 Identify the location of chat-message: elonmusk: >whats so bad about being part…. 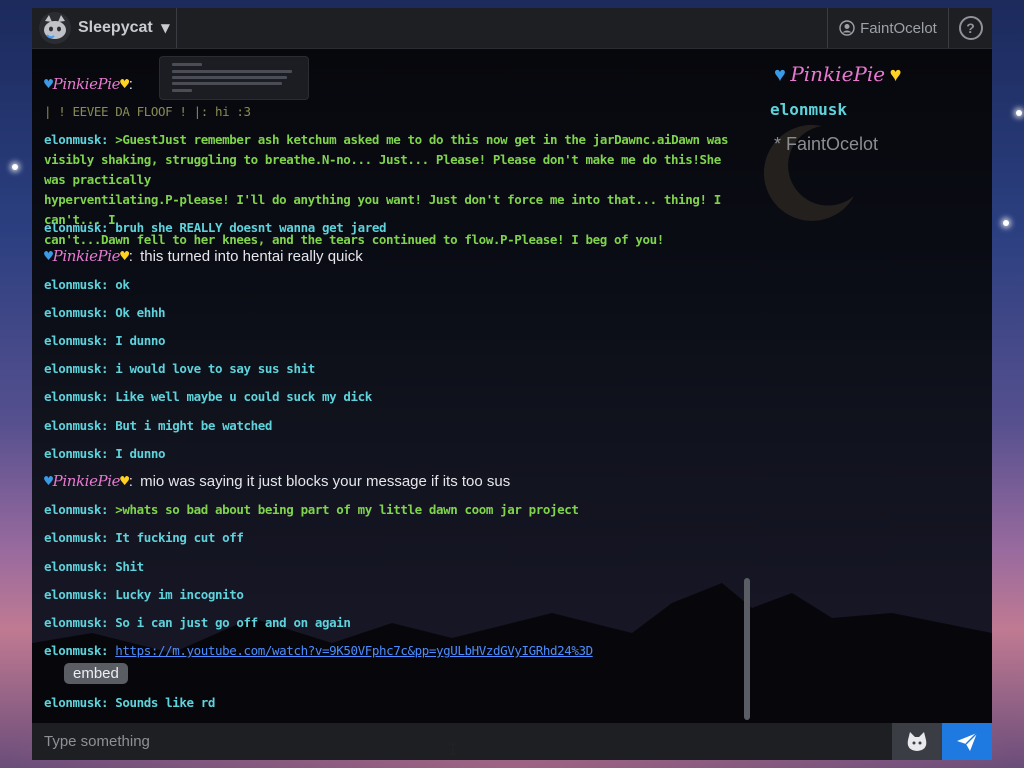
(311, 509).